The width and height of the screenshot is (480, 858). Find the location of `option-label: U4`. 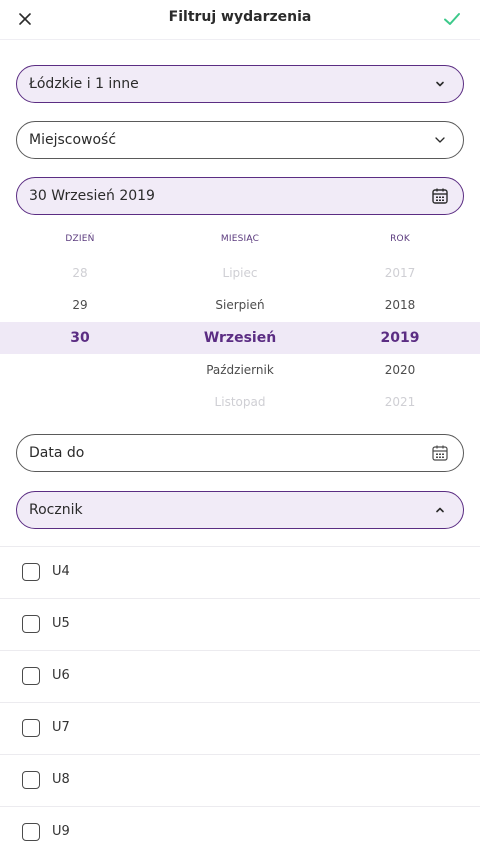

option-label: U4 is located at coordinates (61, 571).